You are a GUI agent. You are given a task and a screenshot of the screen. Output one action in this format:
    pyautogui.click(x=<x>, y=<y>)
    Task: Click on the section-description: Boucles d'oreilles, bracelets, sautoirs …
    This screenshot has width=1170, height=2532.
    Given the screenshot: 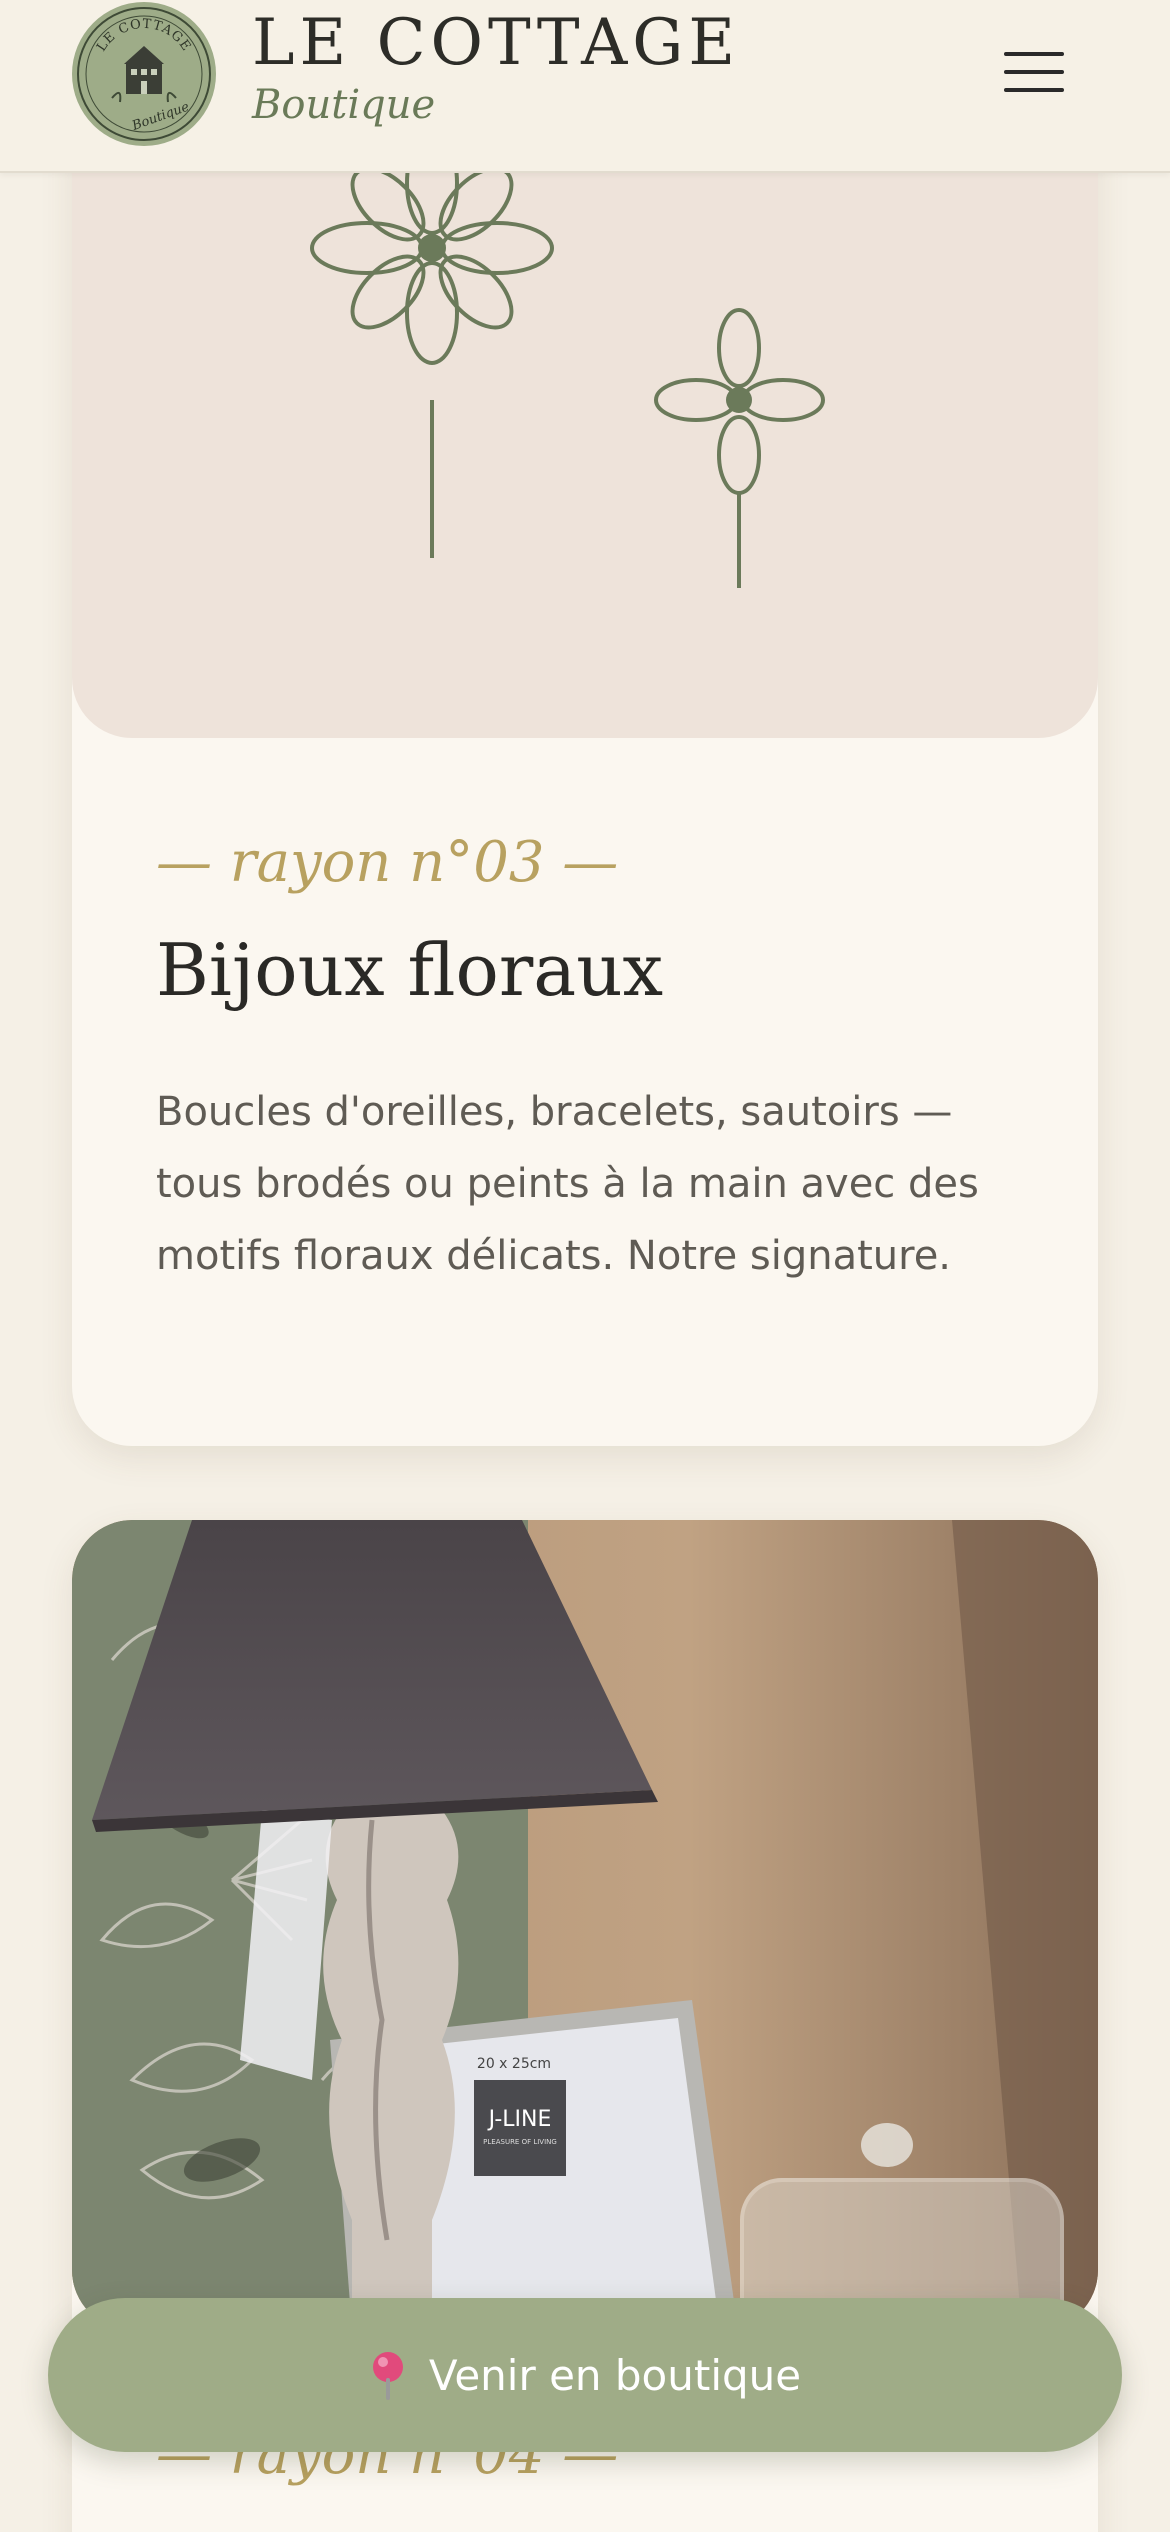 What is the action you would take?
    pyautogui.click(x=567, y=1184)
    